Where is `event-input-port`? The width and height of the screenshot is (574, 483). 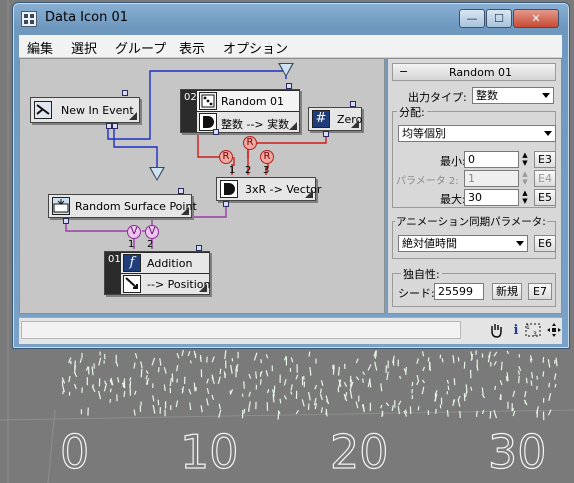
event-input-port is located at coordinates (125, 93).